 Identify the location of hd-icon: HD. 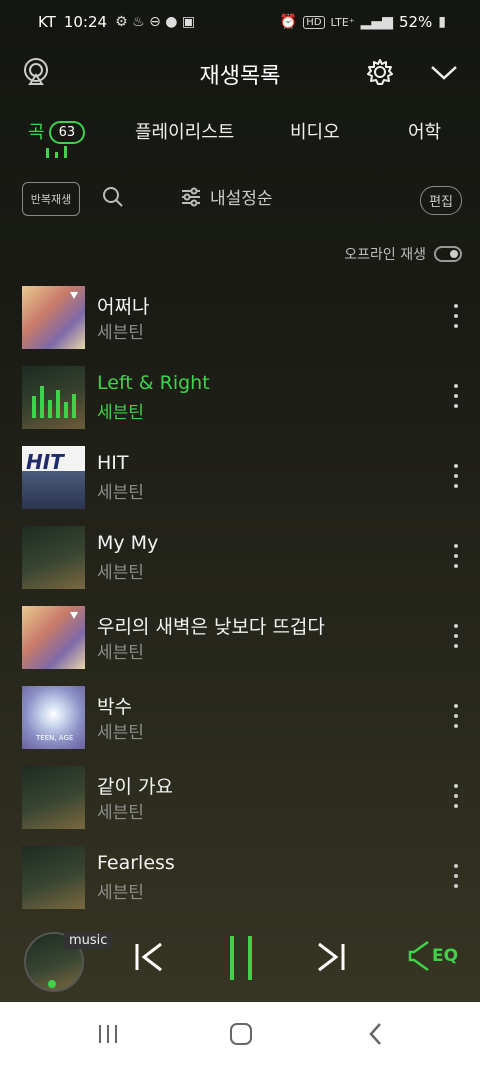
(314, 22).